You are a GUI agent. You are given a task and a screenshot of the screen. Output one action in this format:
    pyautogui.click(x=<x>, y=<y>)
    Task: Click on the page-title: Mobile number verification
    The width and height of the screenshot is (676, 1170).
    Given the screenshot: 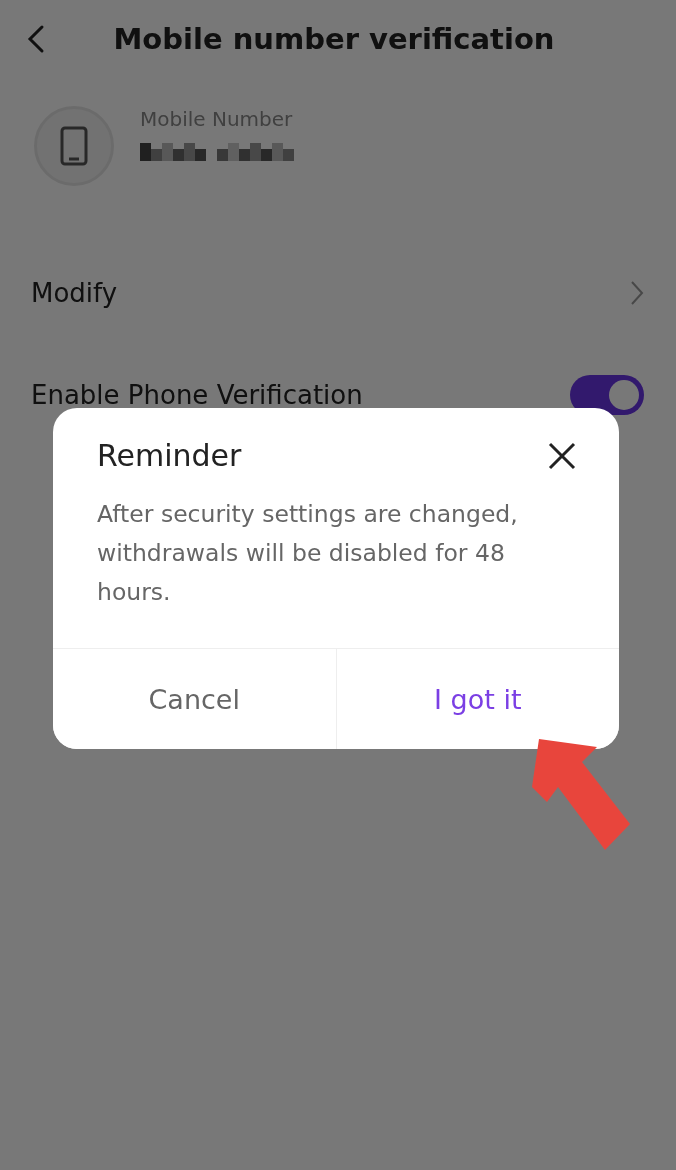 What is the action you would take?
    pyautogui.click(x=334, y=39)
    